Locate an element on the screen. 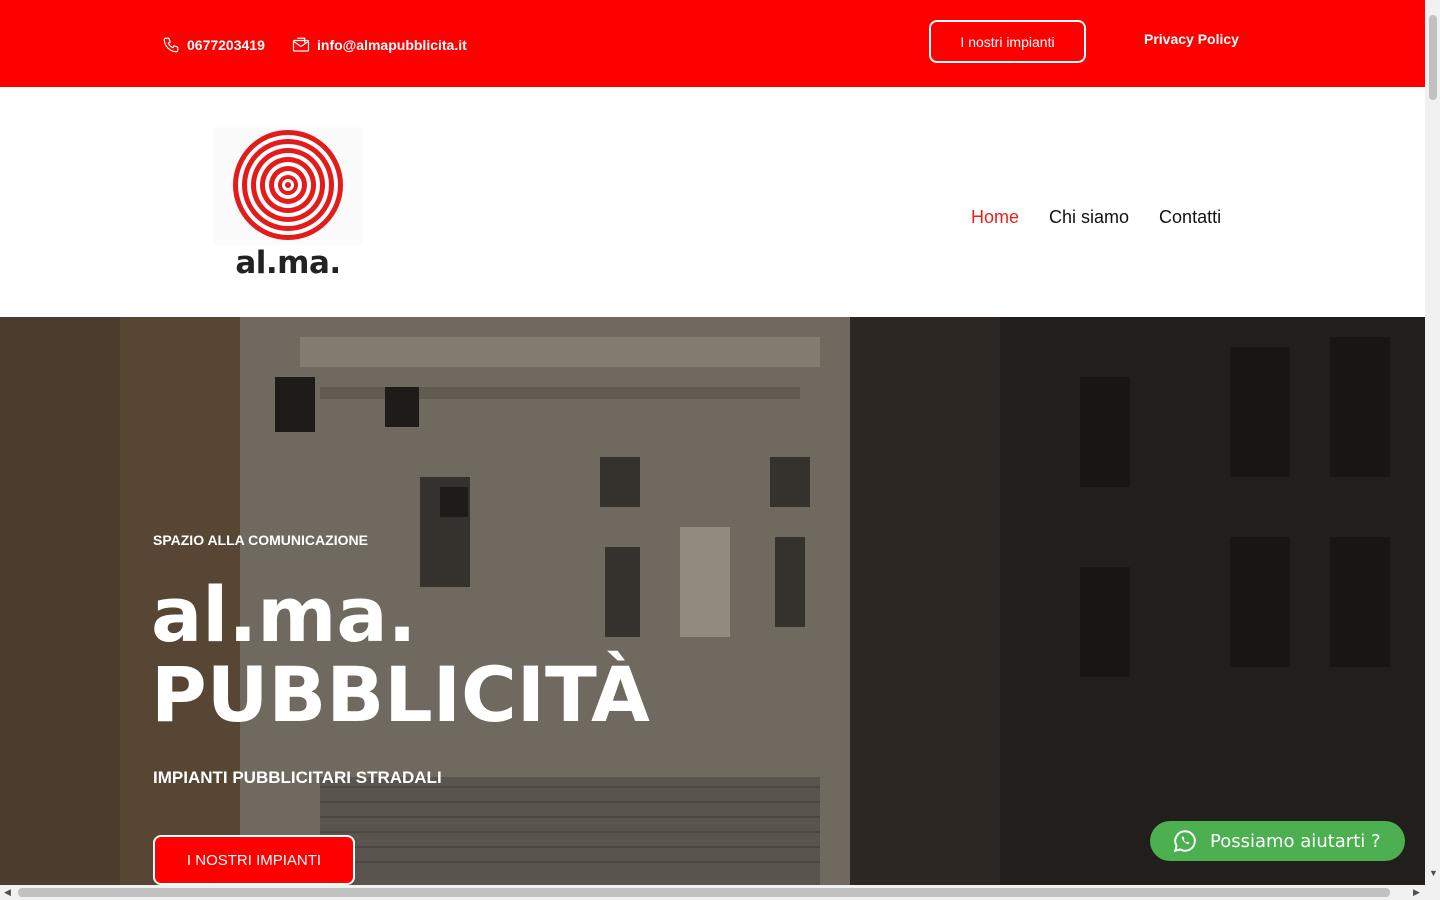 The width and height of the screenshot is (1440, 900). hero-cta-button: I NOSTRI IMPIANTI is located at coordinates (254, 860).